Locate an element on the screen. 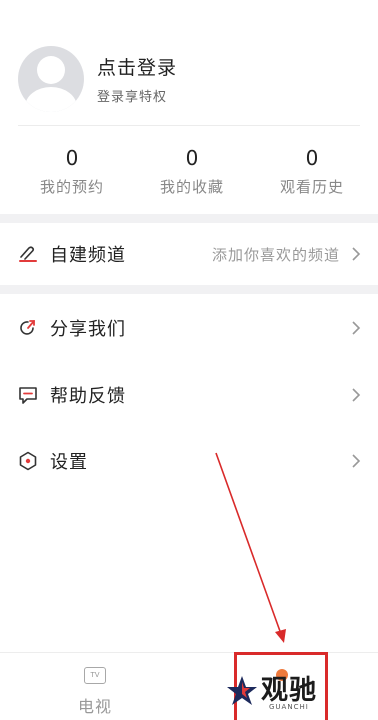  custom-channel-label: 自建频道 is located at coordinates (88, 255).